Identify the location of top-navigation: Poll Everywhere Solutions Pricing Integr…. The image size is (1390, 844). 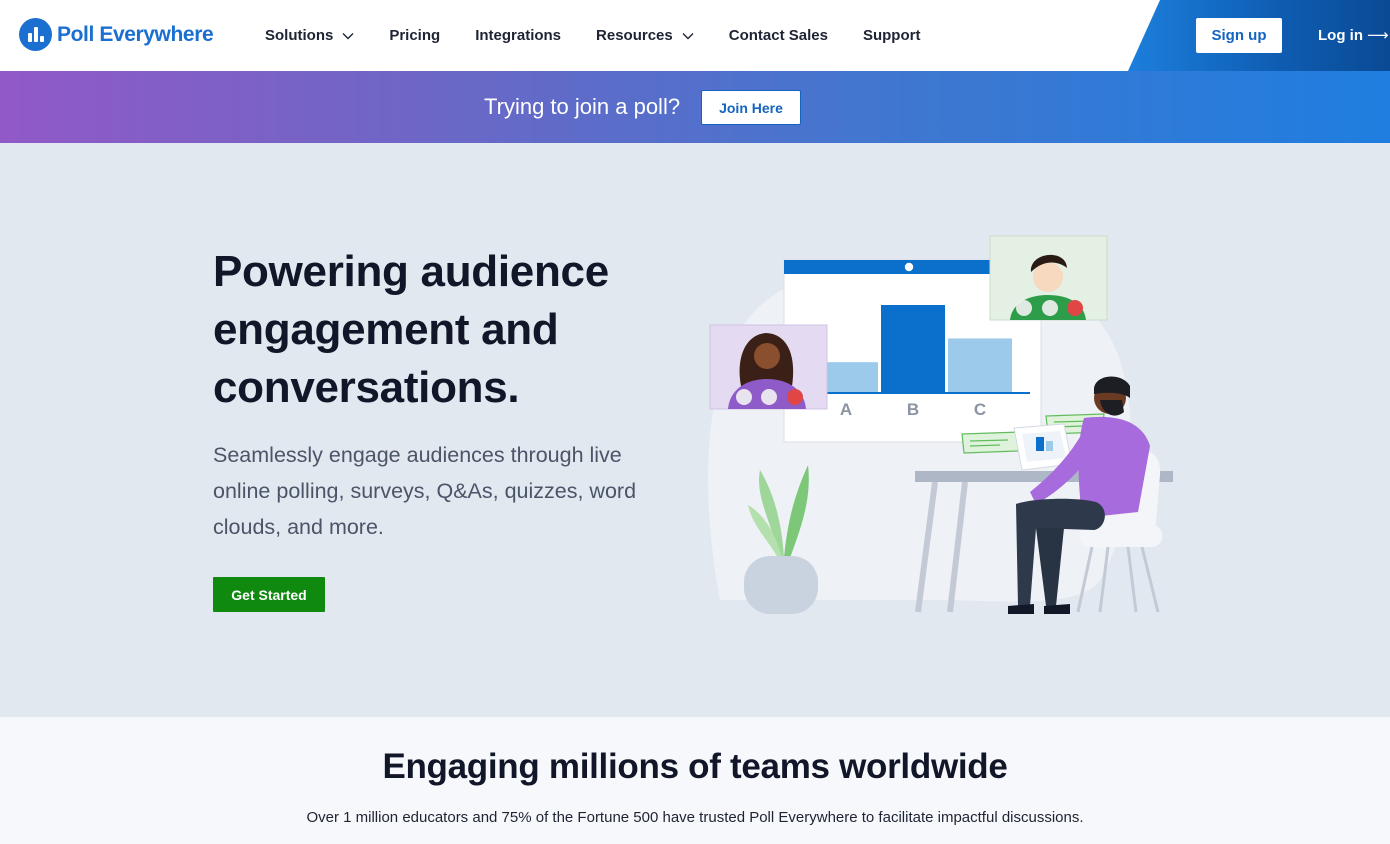
(695, 35).